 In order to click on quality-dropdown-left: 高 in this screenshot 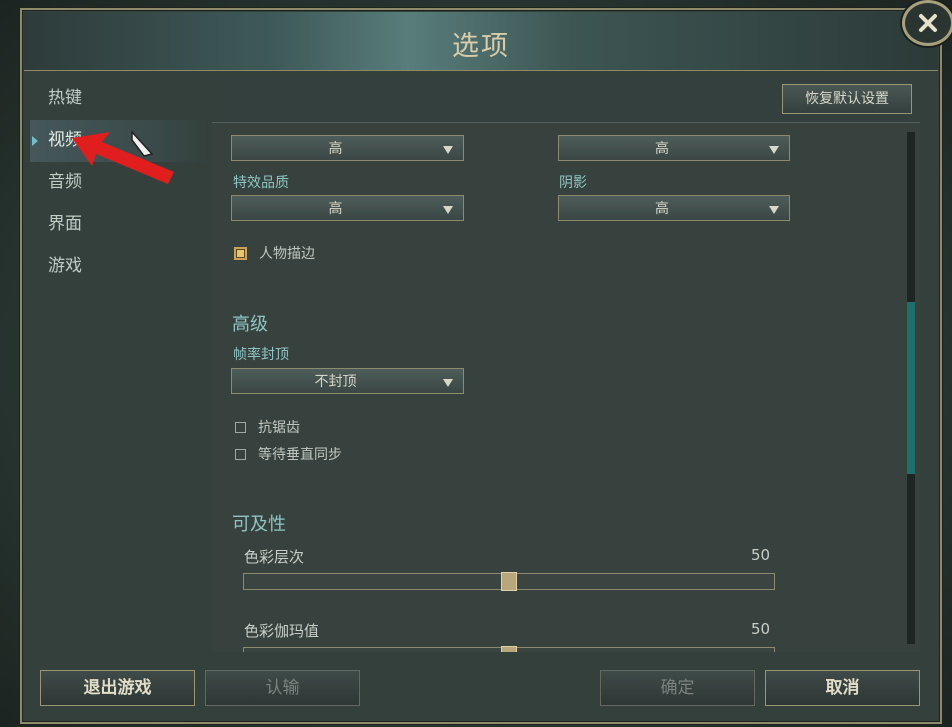, I will do `click(347, 148)`.